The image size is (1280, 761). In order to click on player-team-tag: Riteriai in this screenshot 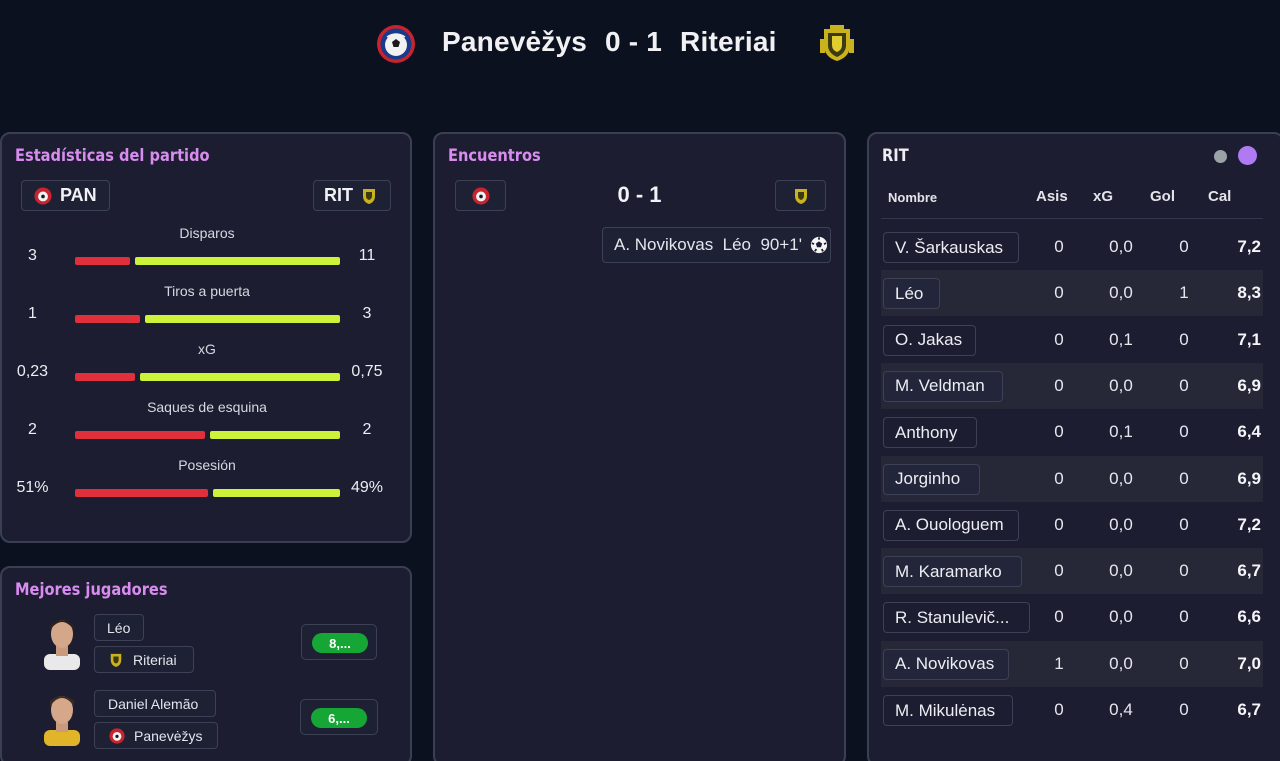, I will do `click(144, 659)`.